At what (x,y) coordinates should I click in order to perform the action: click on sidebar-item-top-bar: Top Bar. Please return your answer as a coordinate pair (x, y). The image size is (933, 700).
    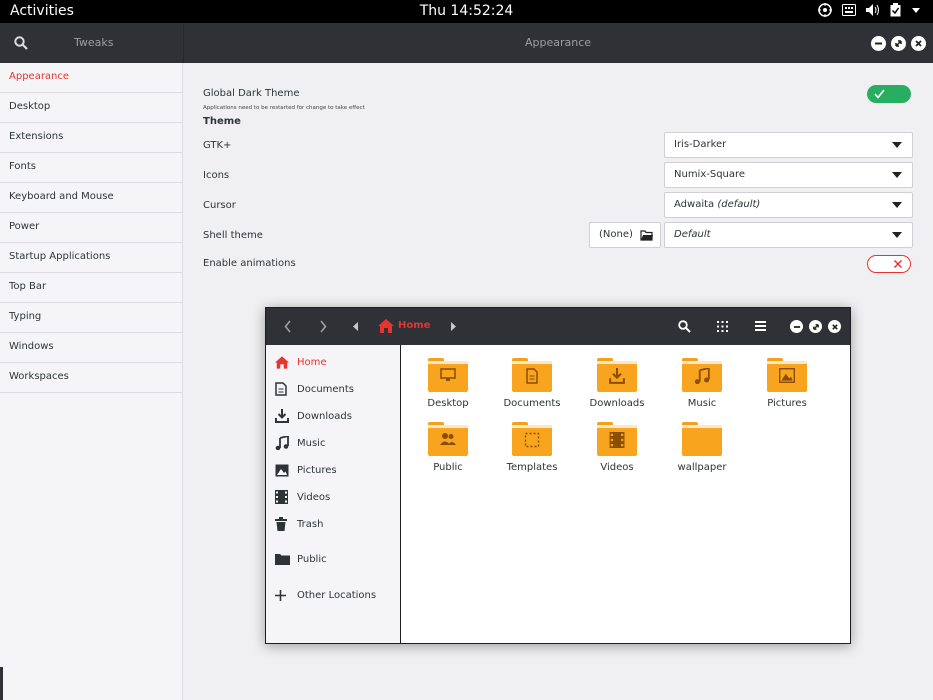
    Looking at the image, I should click on (91, 288).